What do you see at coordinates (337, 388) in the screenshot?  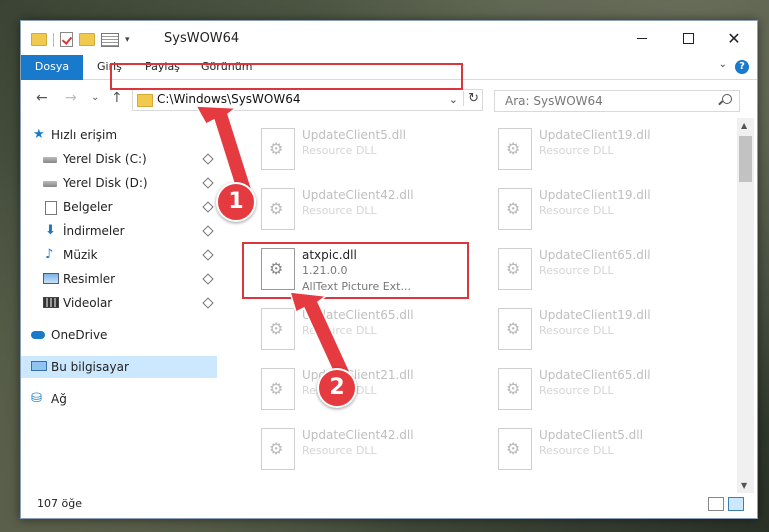 I see `step-2-badge: 2` at bounding box center [337, 388].